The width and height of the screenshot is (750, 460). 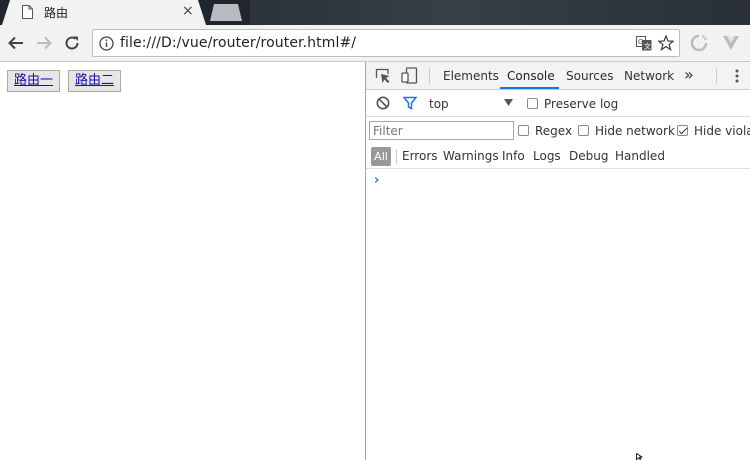 I want to click on svg-text: G, so click(x=640, y=42).